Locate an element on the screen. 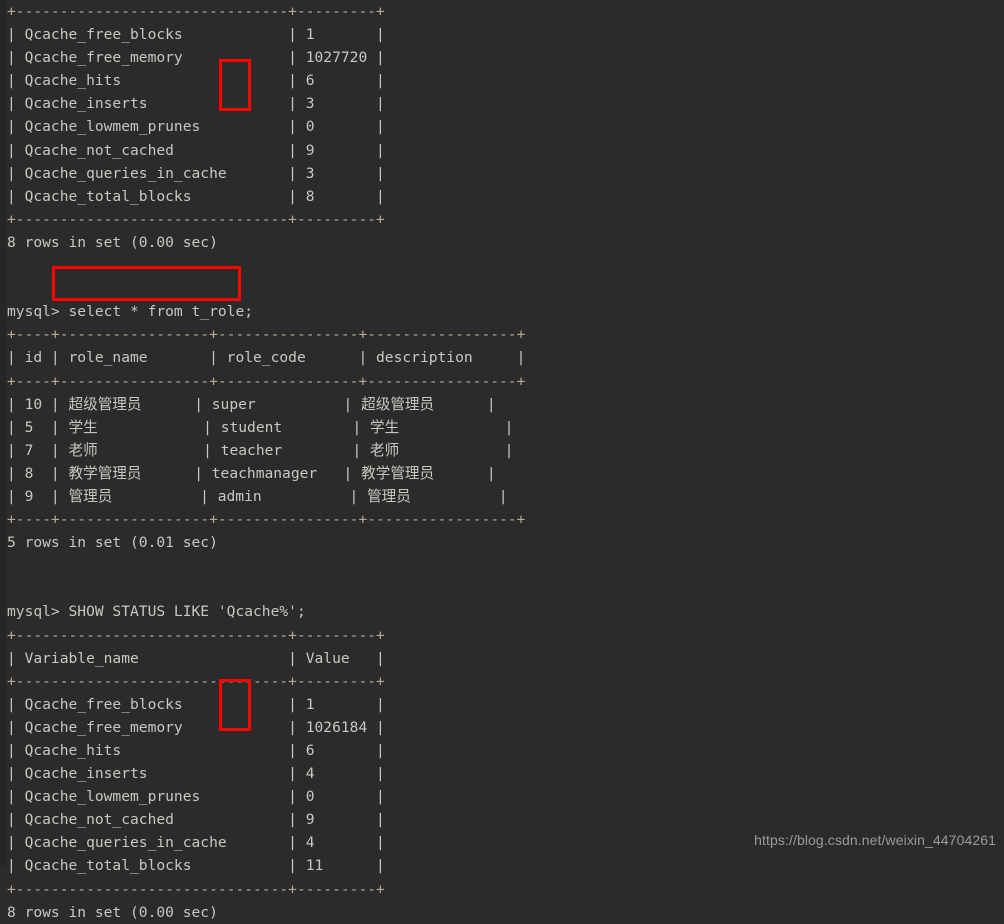 Image resolution: width=1004 pixels, height=924 pixels. terminal-line: 5 rows in set (0.01 sec) is located at coordinates (112, 543).